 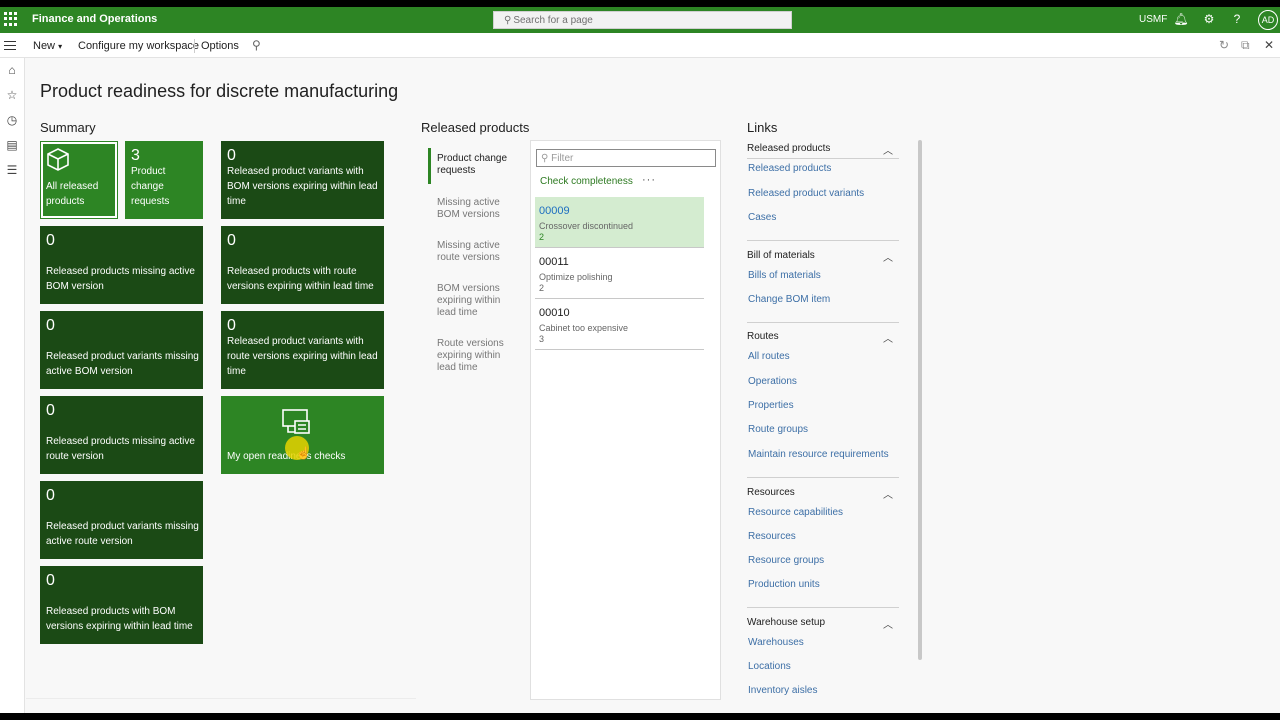 I want to click on check-completeness-button: Check completeness, so click(x=586, y=181).